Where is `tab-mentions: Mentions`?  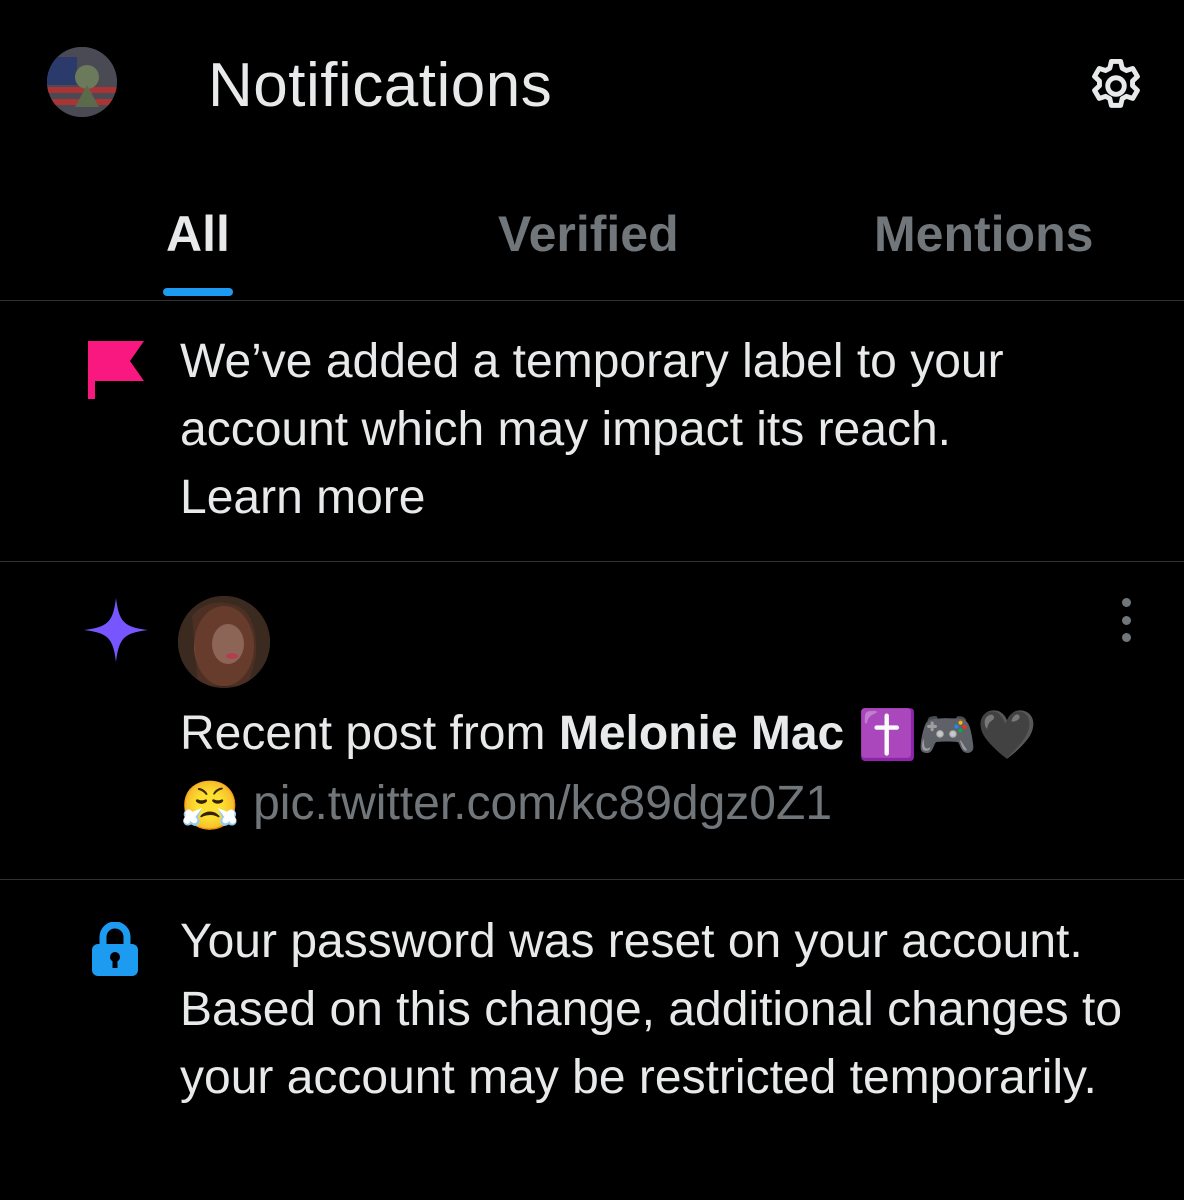 tab-mentions: Mentions is located at coordinates (983, 234).